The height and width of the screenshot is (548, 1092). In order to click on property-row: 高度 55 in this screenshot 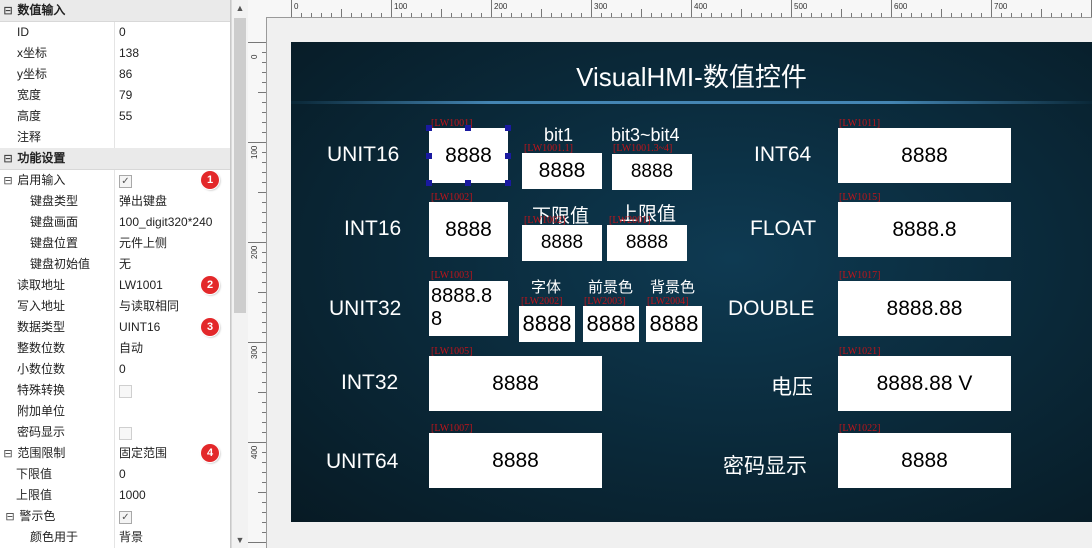, I will do `click(115, 116)`.